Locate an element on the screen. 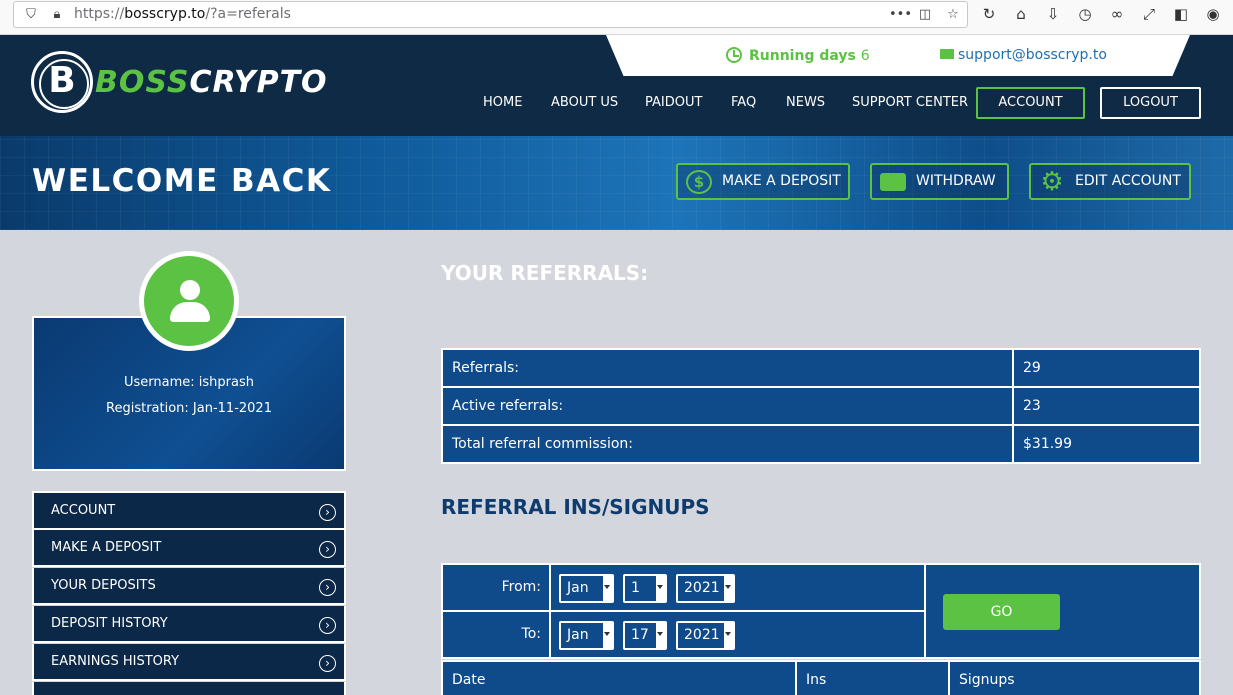 The image size is (1233, 695). private-mask-icon: ∞ is located at coordinates (1117, 14).